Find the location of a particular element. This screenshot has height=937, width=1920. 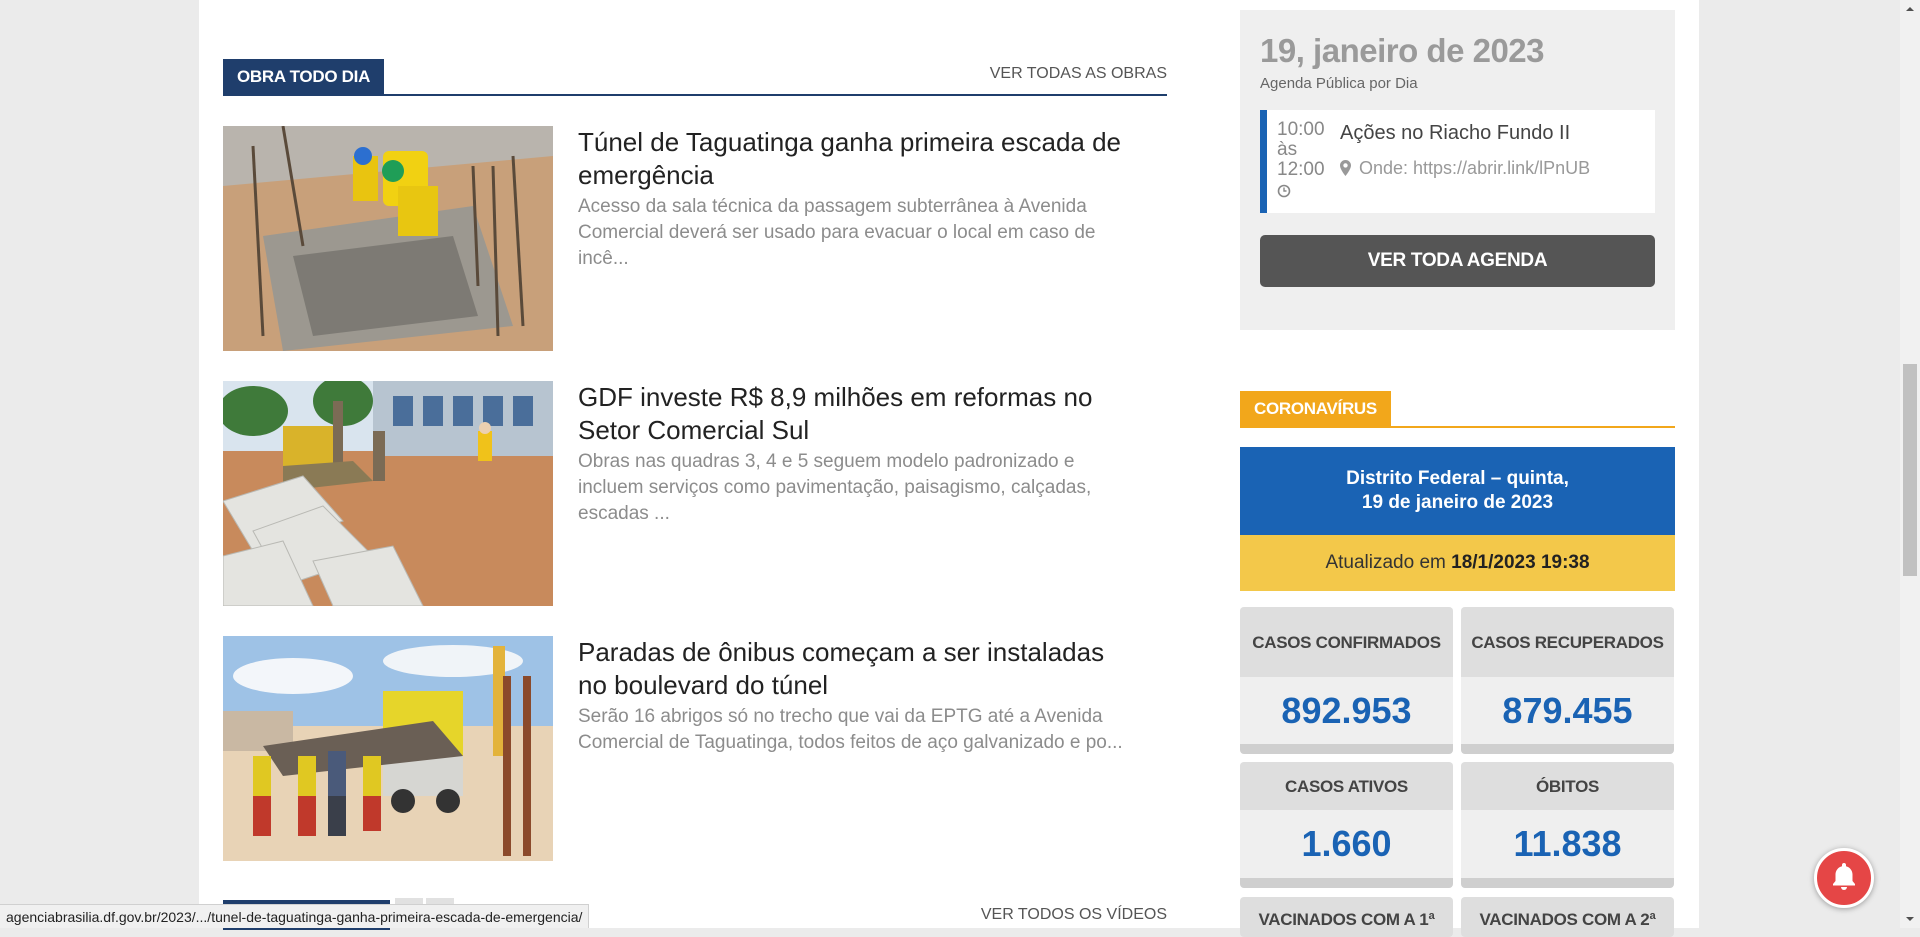

stat-card-active: CASOS ATIVOS 1.660 is located at coordinates (1346, 825).